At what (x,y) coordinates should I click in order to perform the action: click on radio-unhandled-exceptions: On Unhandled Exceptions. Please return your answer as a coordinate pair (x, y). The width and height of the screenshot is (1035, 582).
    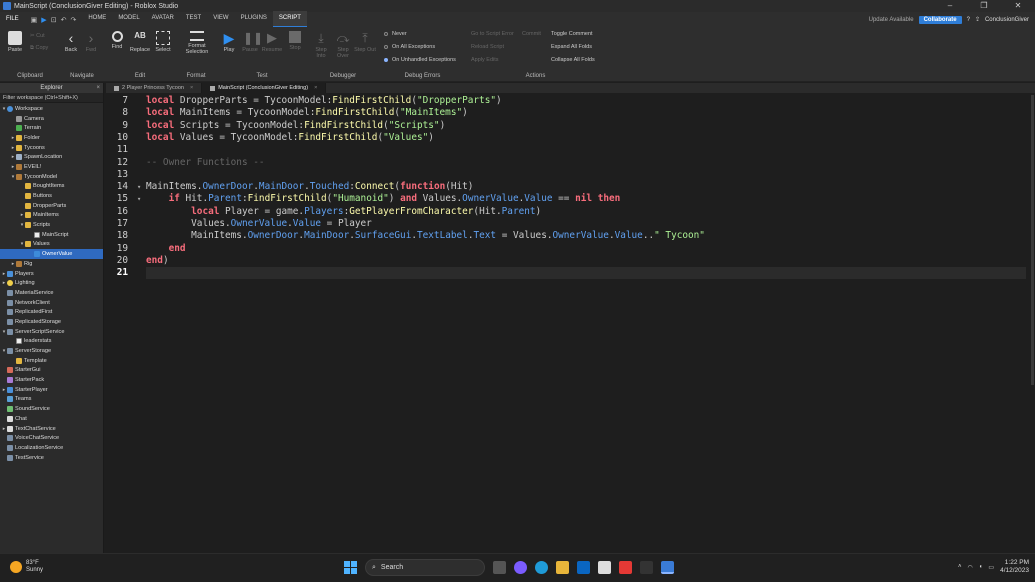
    Looking at the image, I should click on (420, 60).